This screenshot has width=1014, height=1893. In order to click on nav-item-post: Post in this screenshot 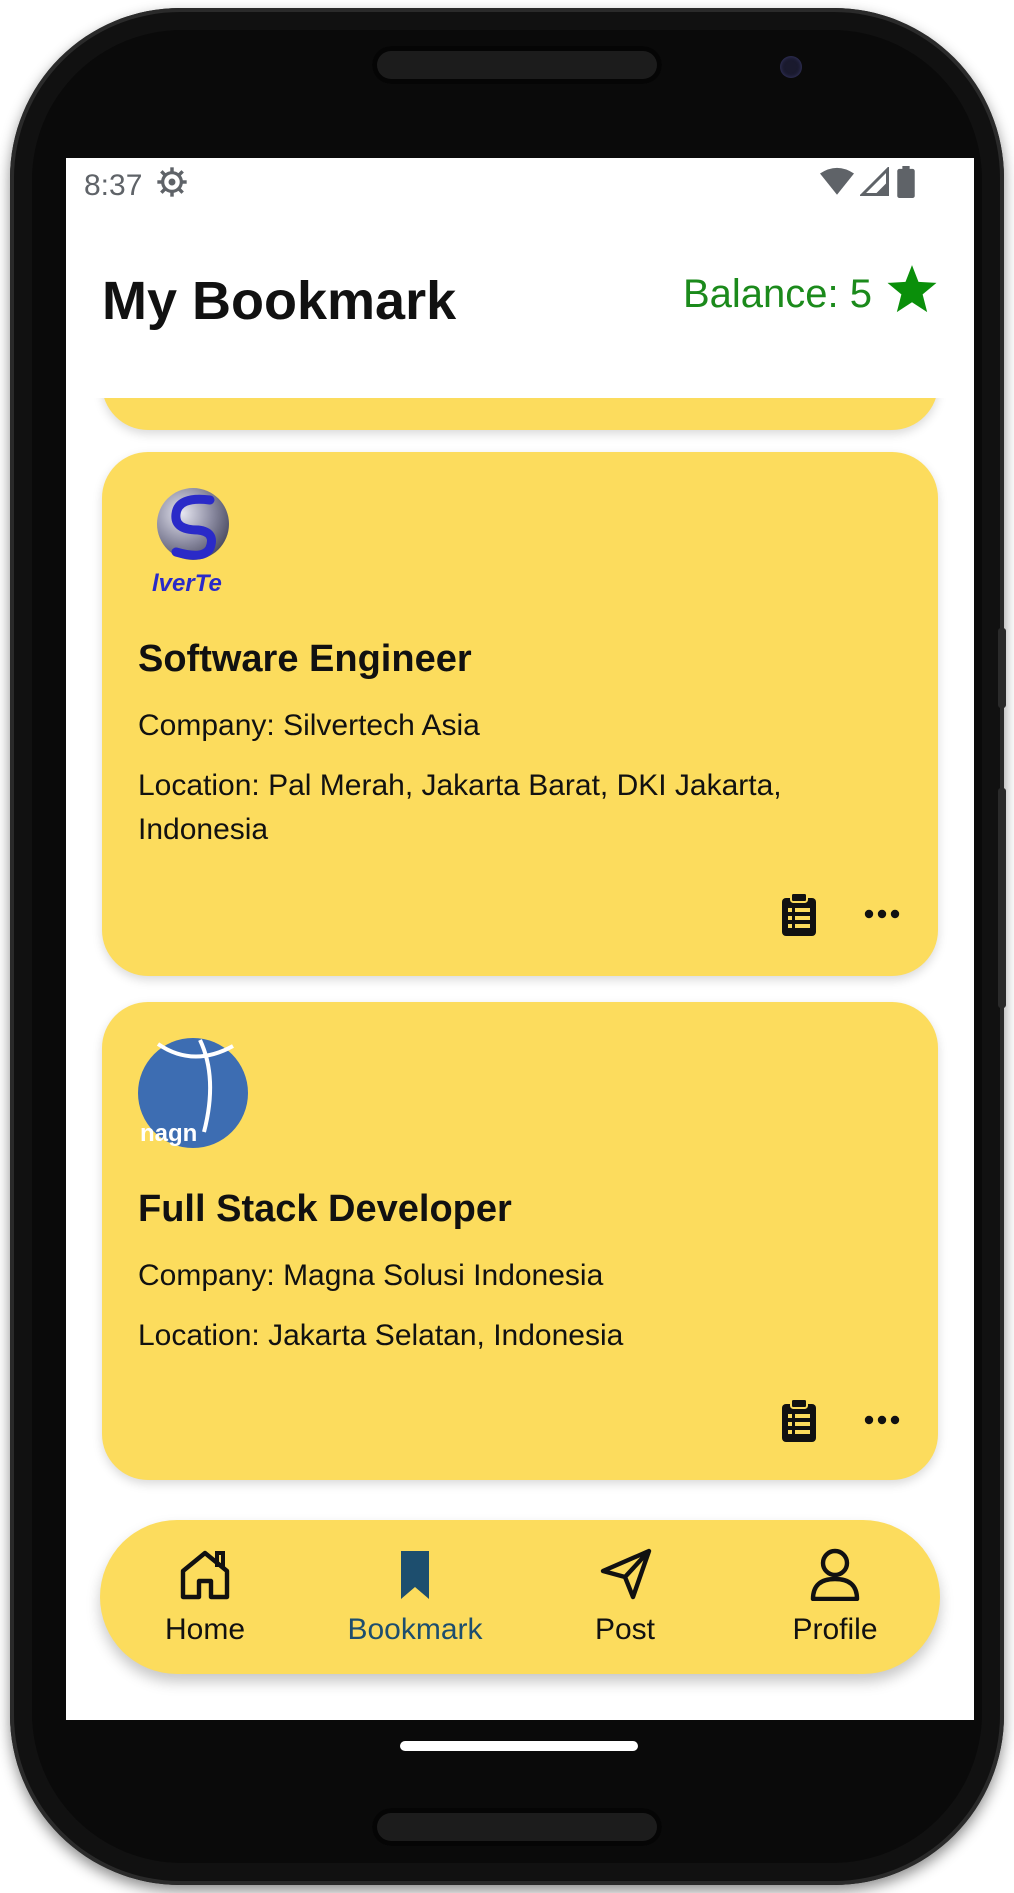, I will do `click(625, 1597)`.